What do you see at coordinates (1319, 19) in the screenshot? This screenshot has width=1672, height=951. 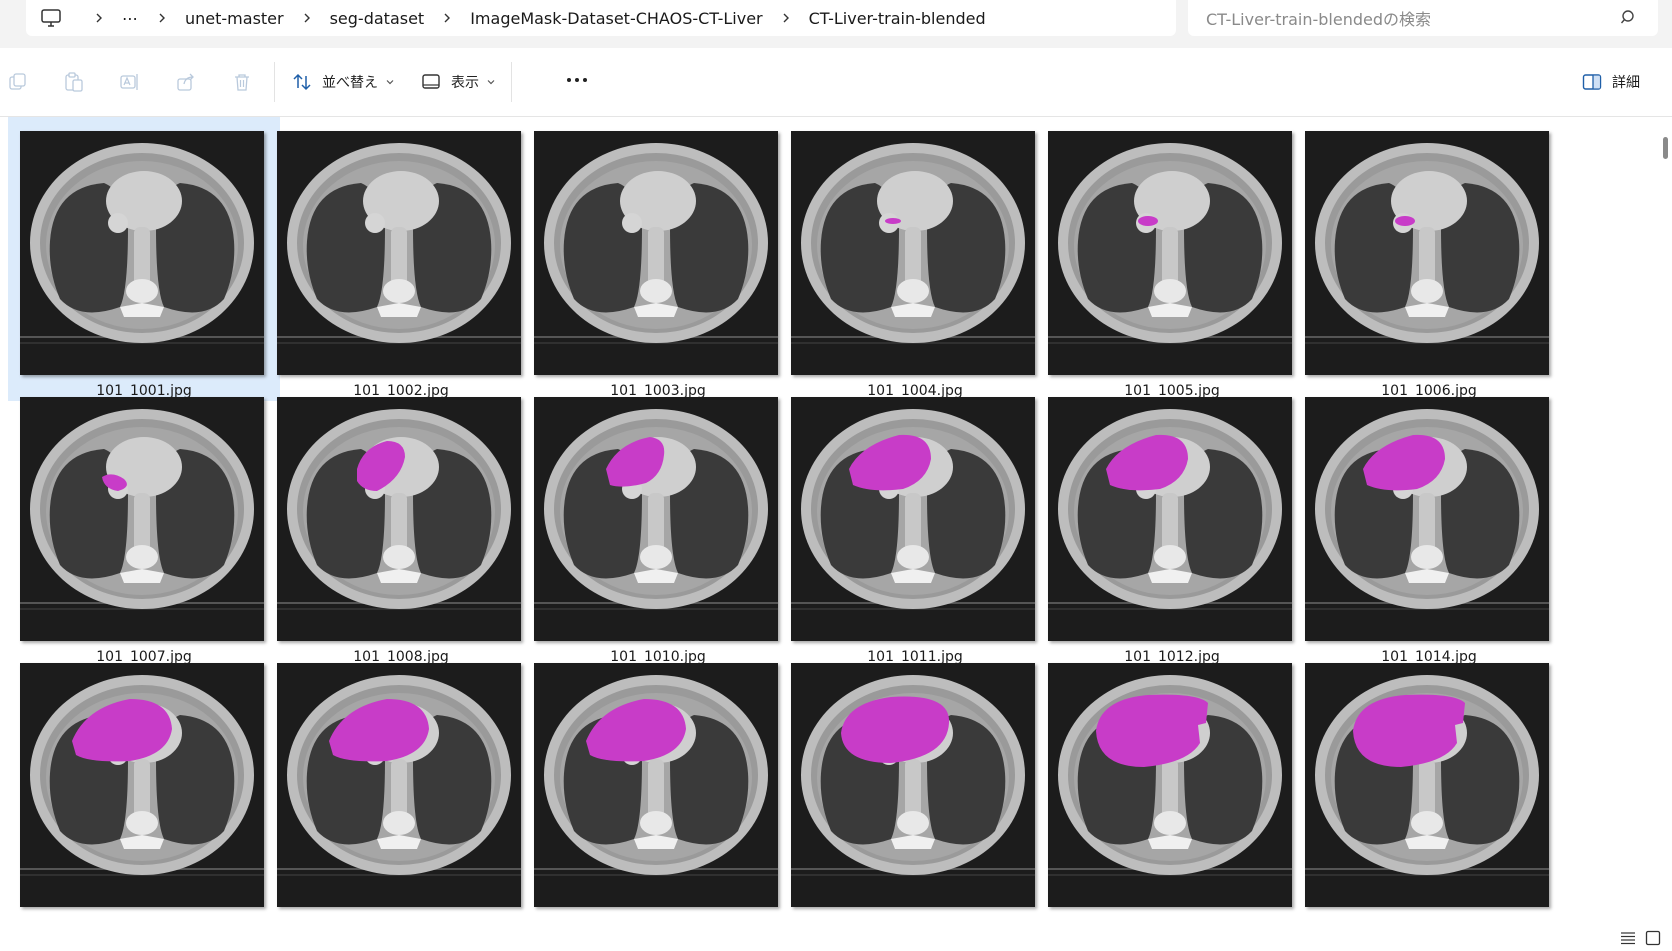 I see `search-placeholder: CT-Liver-train-blendedの検索` at bounding box center [1319, 19].